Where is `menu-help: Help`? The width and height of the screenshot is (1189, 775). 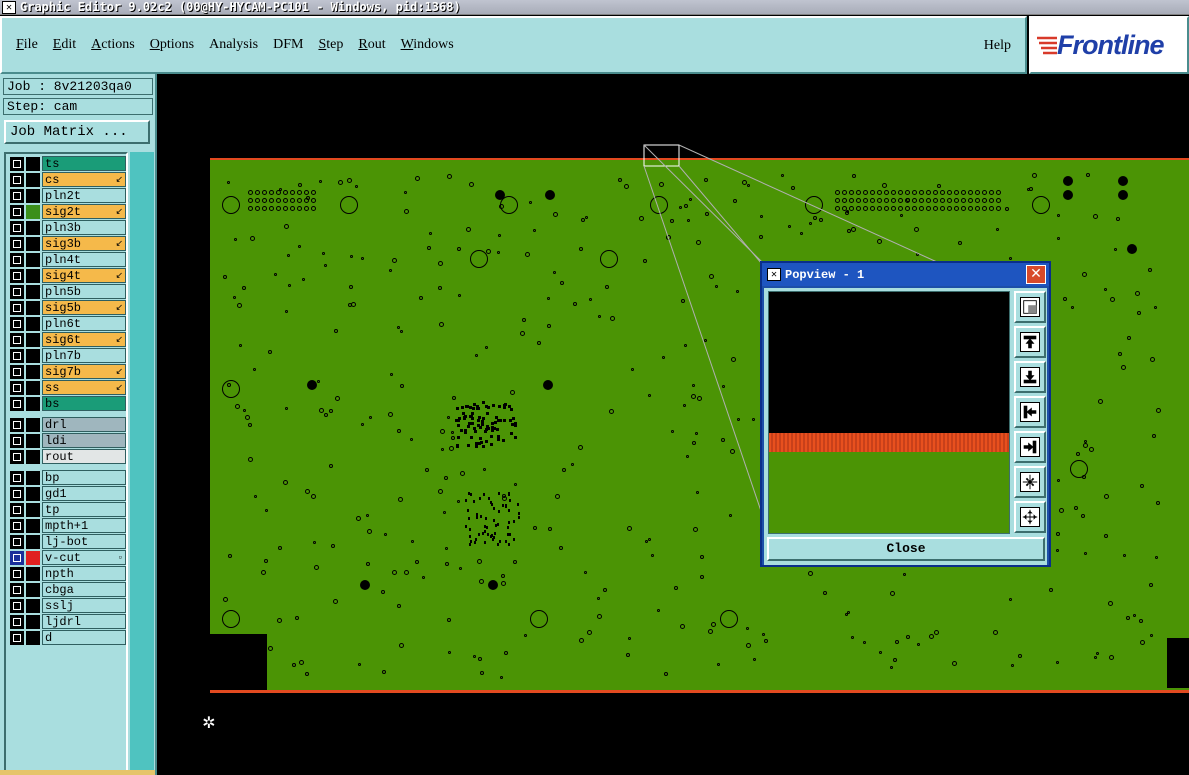 menu-help: Help is located at coordinates (997, 46).